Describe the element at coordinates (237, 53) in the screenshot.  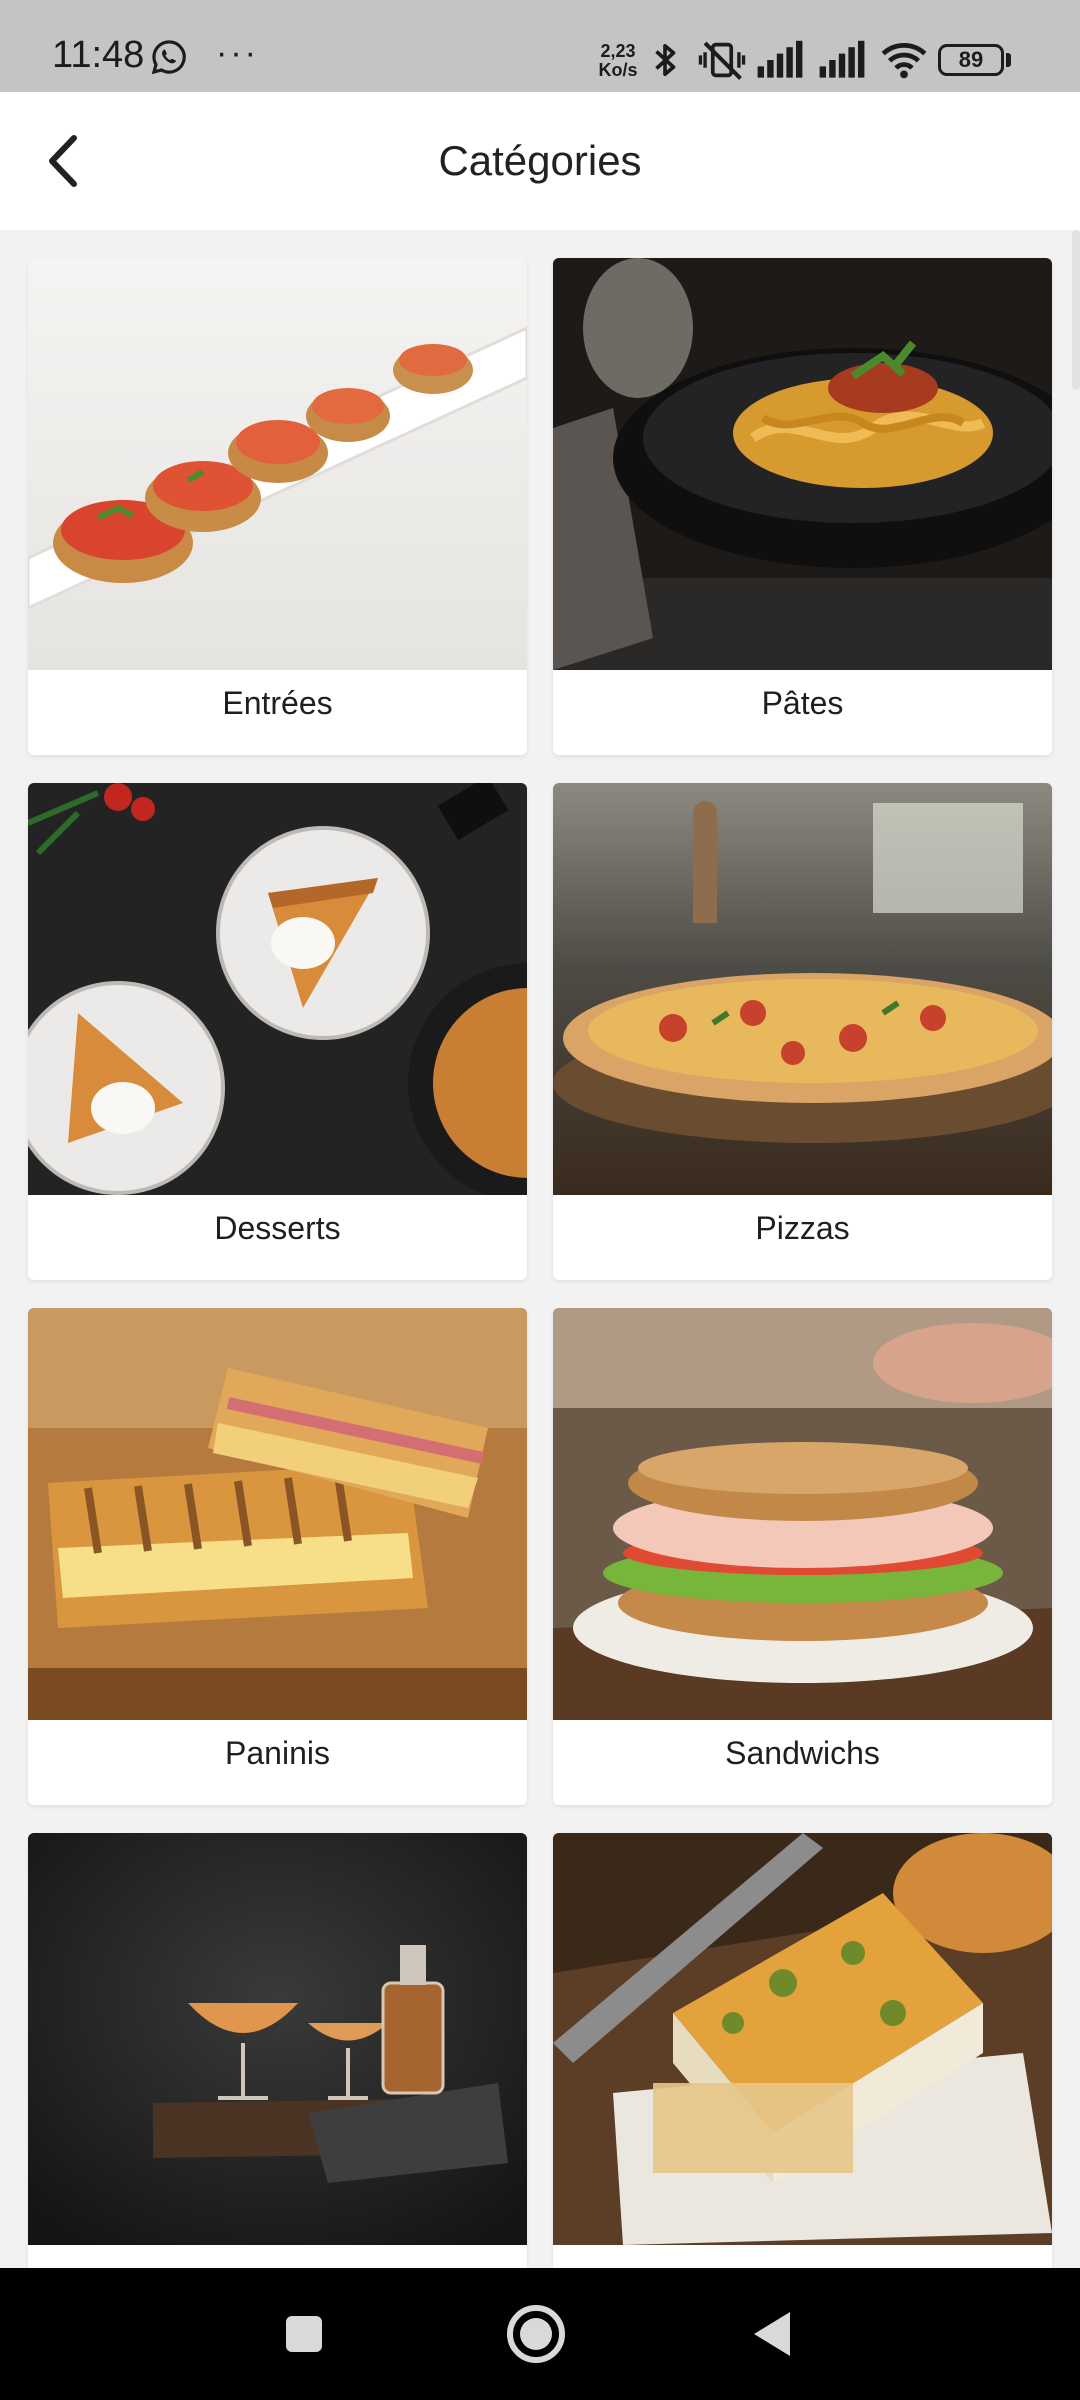
I see `more-notifications-icon: ···` at that location.